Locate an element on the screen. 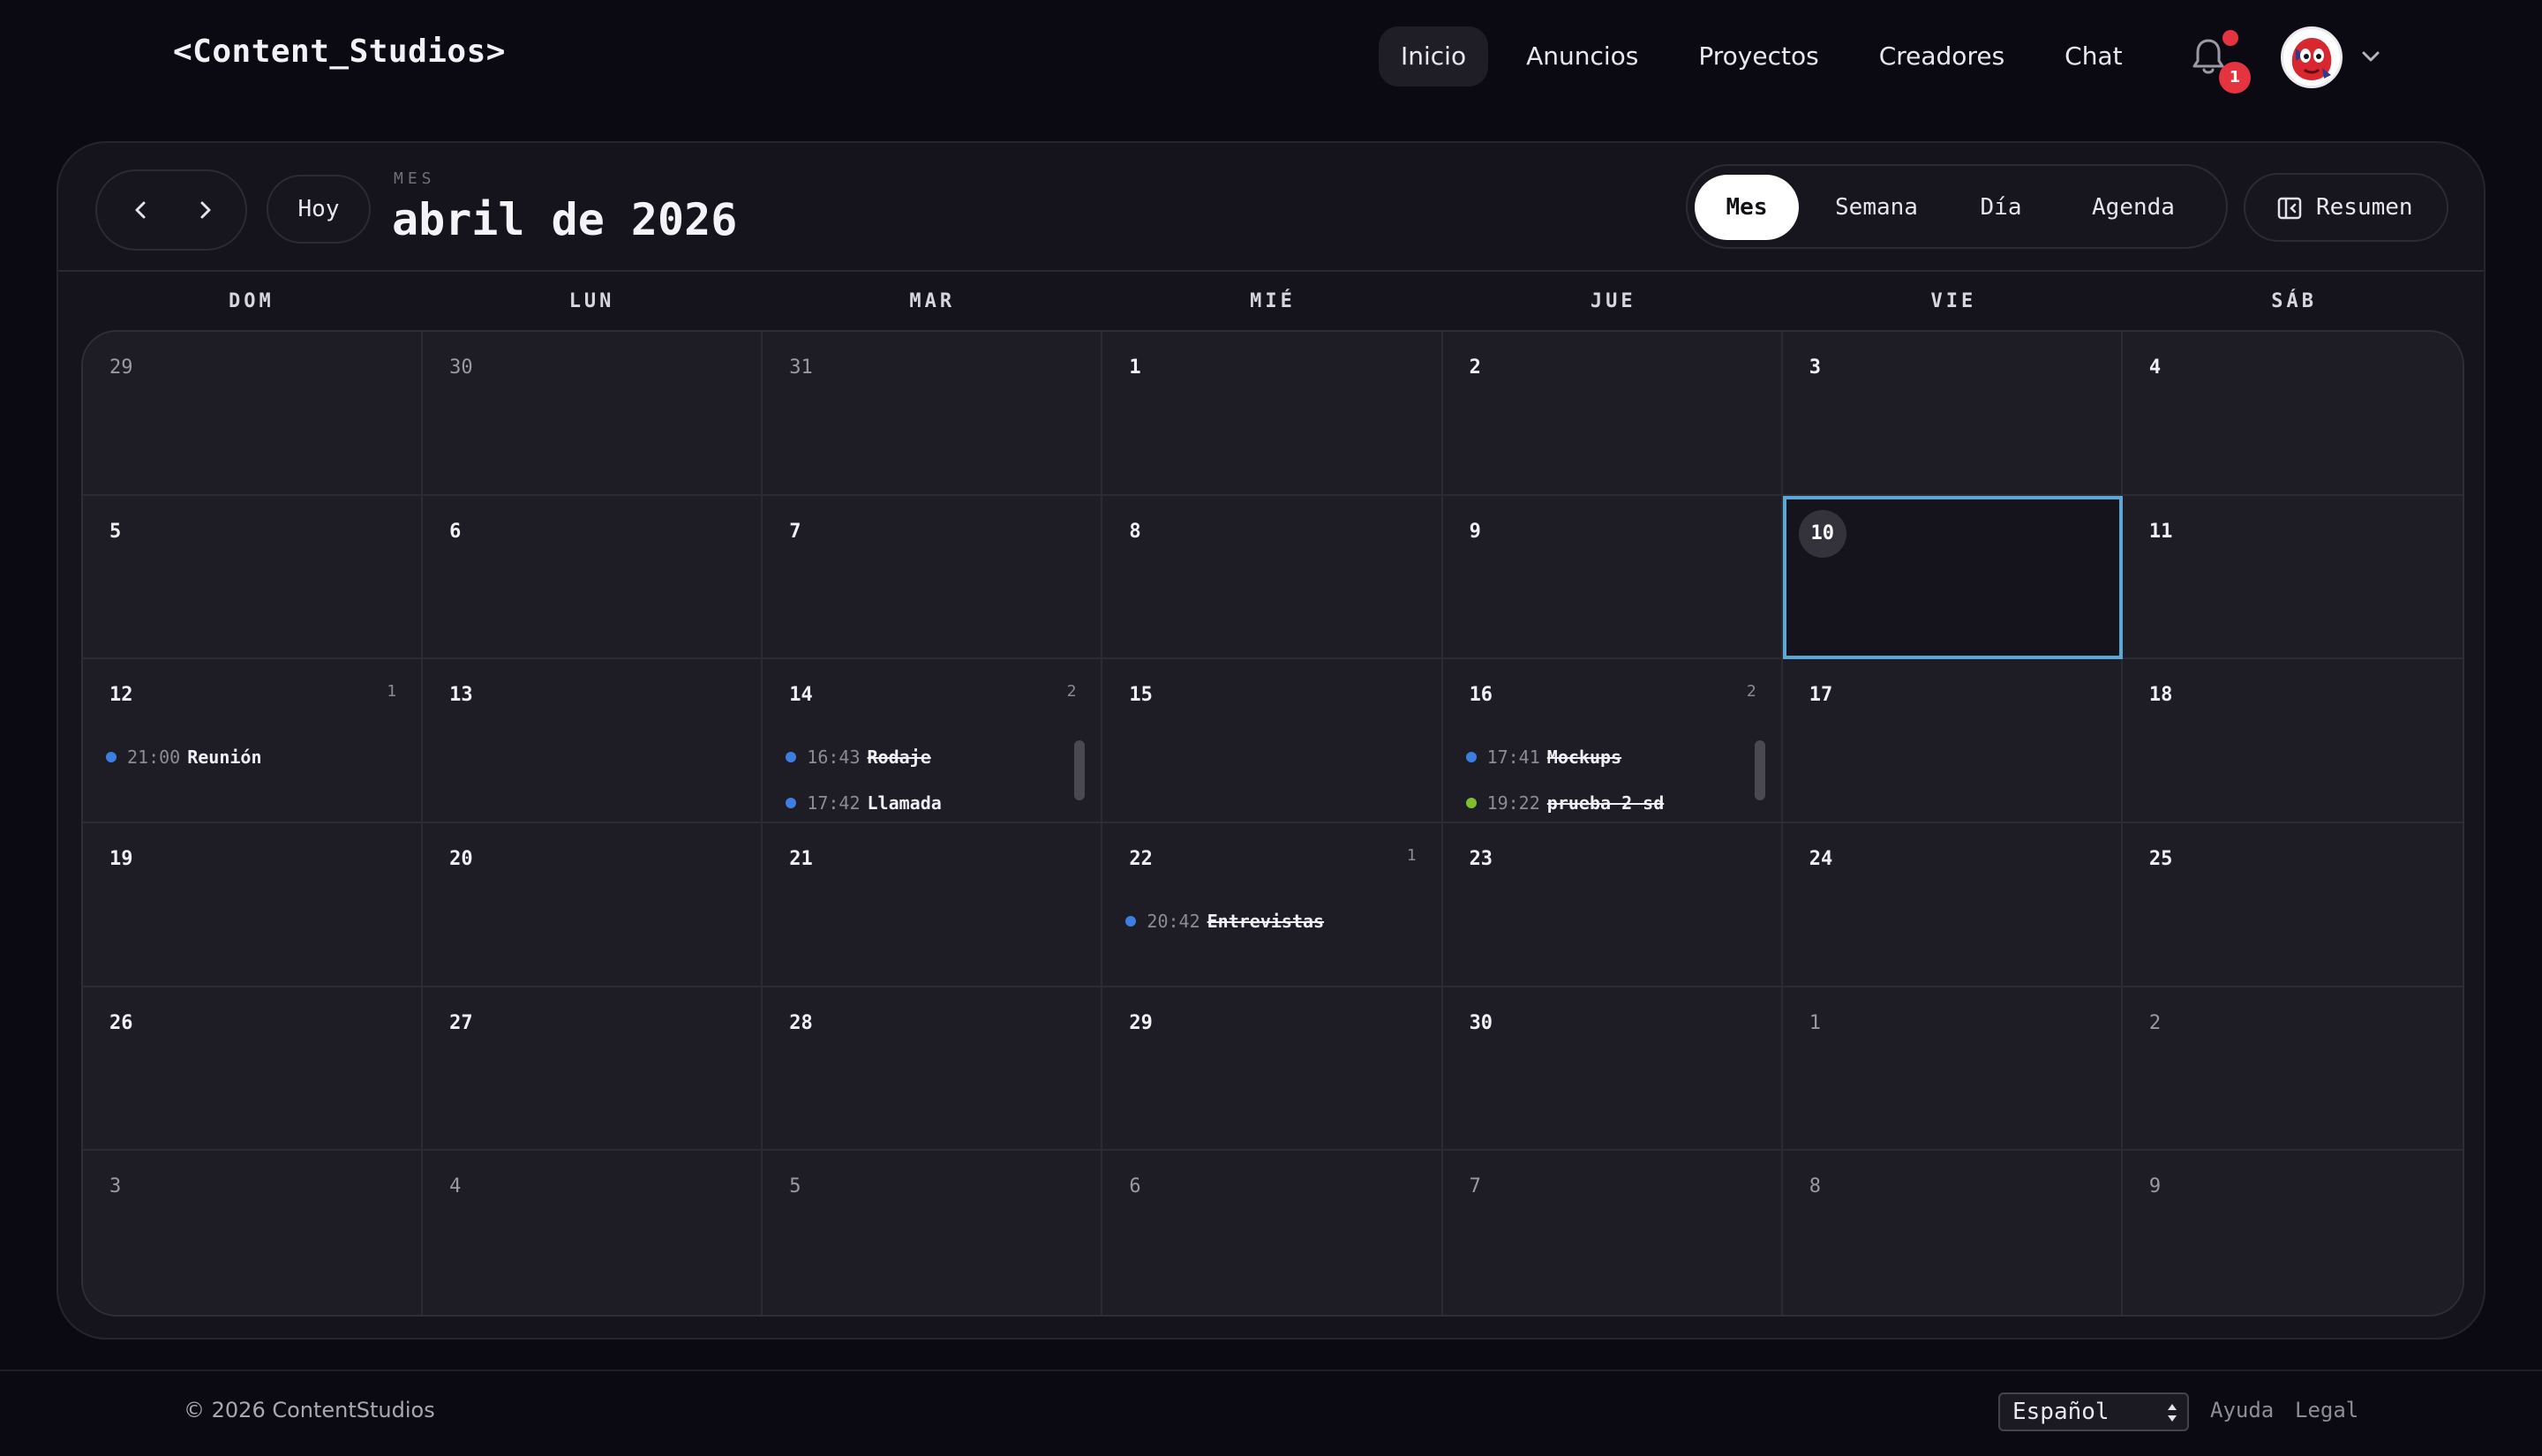 This screenshot has height=1456, width=2542. calendar-day: 25 is located at coordinates (2292, 905).